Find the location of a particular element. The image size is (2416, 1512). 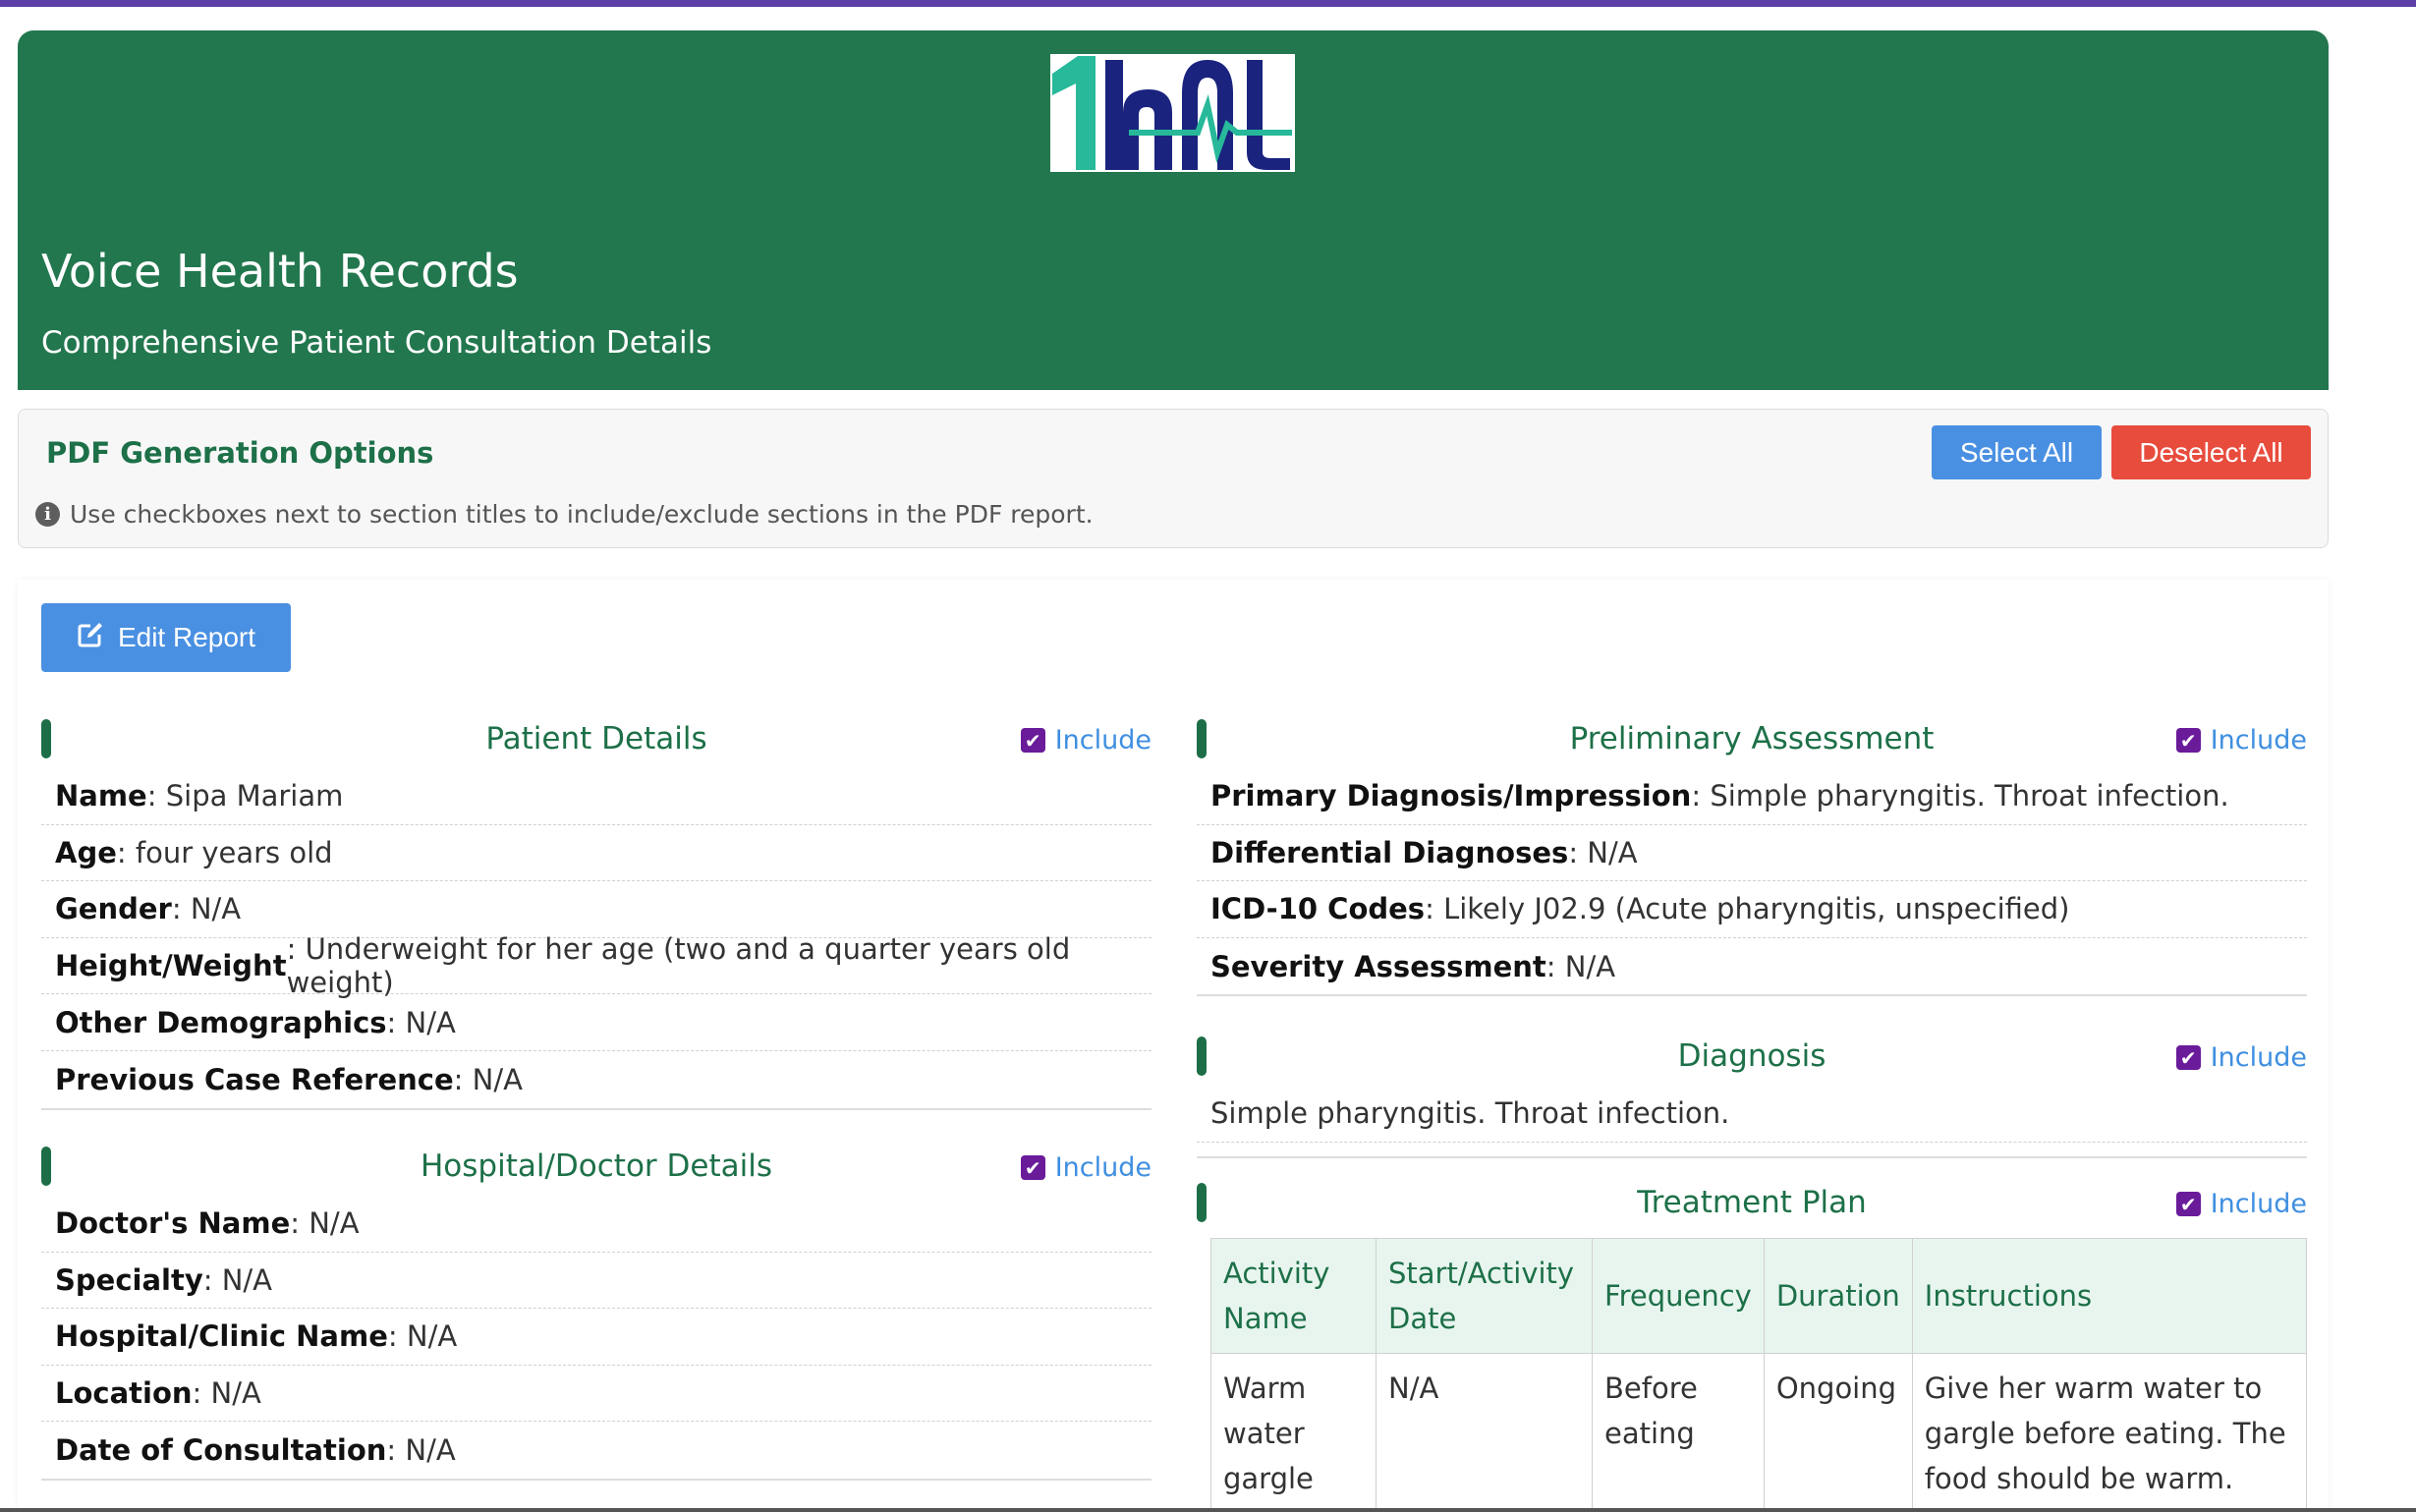

section-header: Preliminary Assessment ✔ Include is located at coordinates (1752, 738).